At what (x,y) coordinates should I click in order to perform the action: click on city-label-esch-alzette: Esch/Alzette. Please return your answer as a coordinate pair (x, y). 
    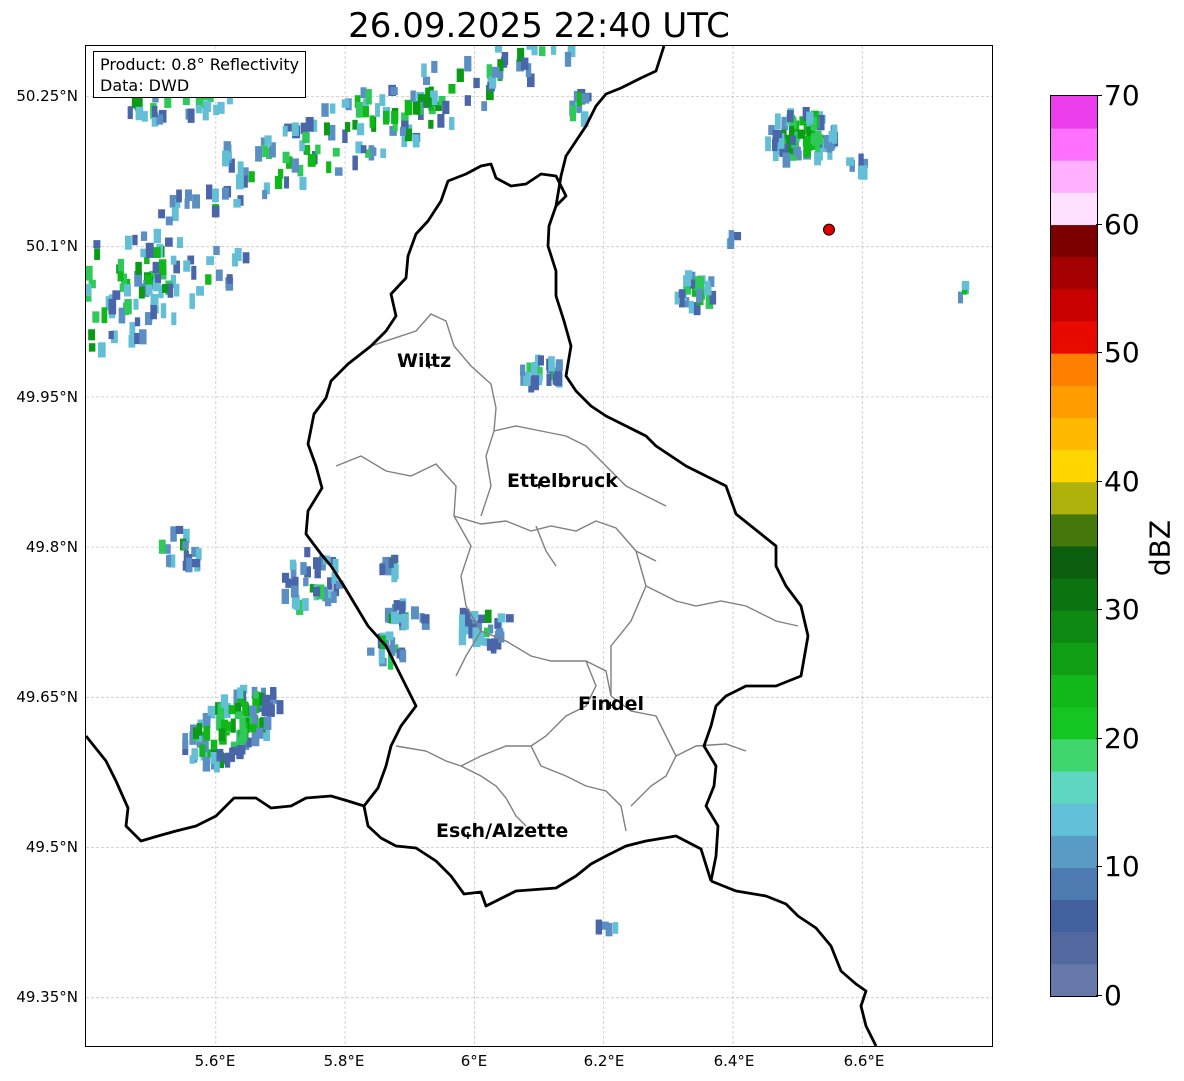
    Looking at the image, I should click on (502, 831).